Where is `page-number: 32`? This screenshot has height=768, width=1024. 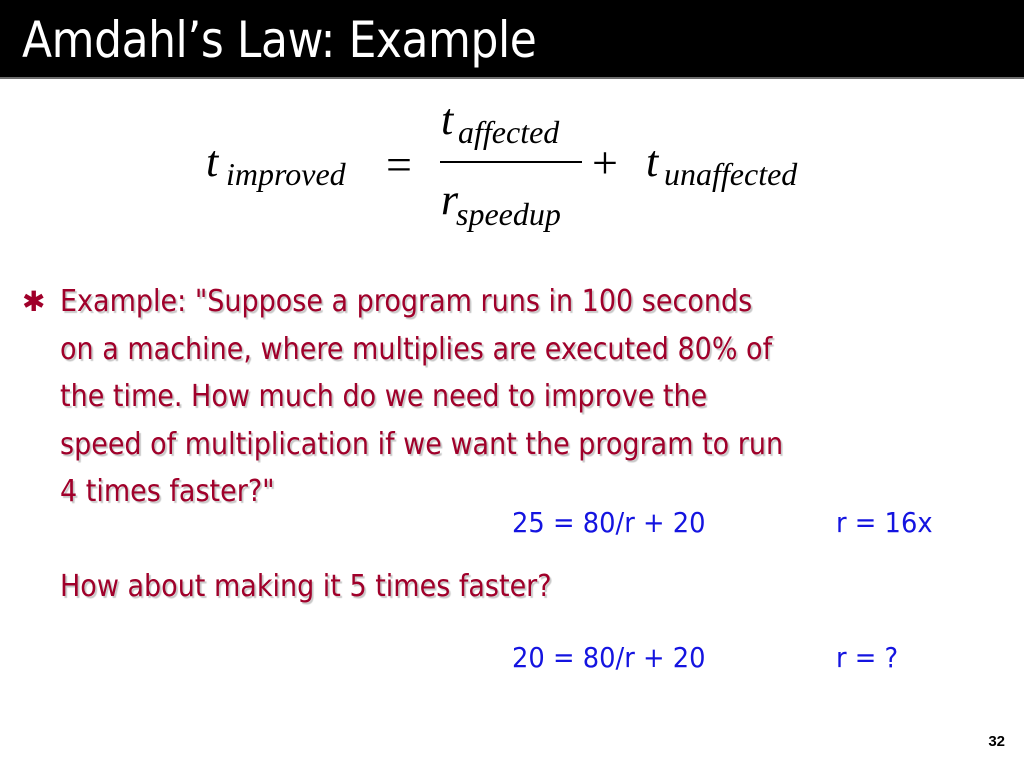 page-number: 32 is located at coordinates (996, 741).